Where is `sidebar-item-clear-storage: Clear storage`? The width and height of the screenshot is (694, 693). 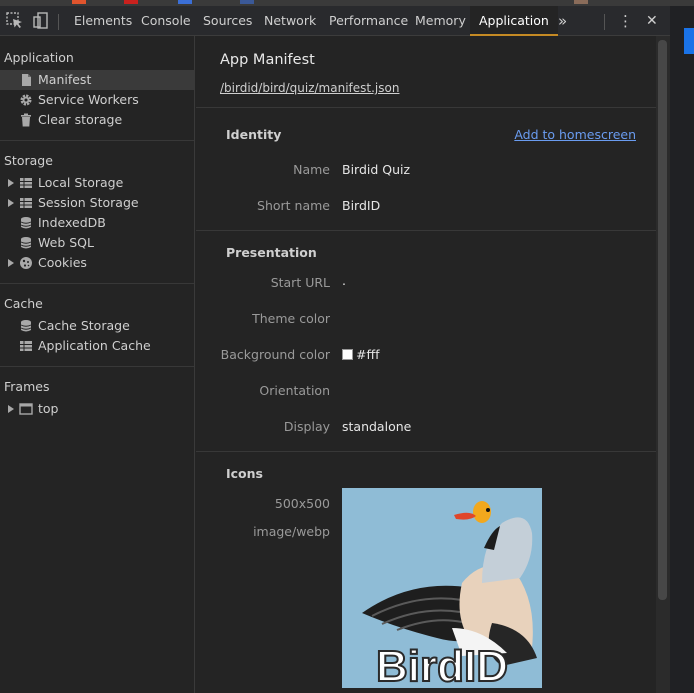
sidebar-item-clear-storage: Clear storage is located at coordinates (97, 120).